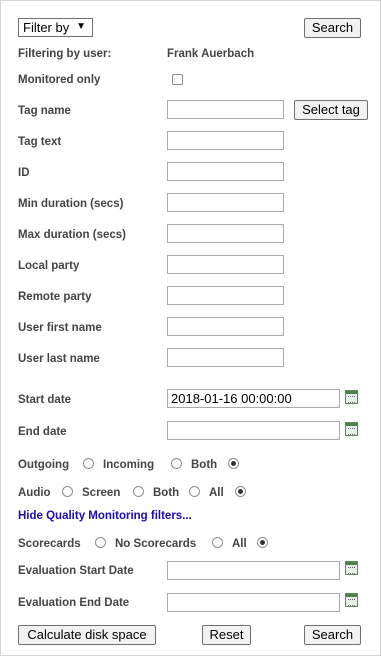 The image size is (381, 656). What do you see at coordinates (101, 493) in the screenshot?
I see `media-screen-label: Screen` at bounding box center [101, 493].